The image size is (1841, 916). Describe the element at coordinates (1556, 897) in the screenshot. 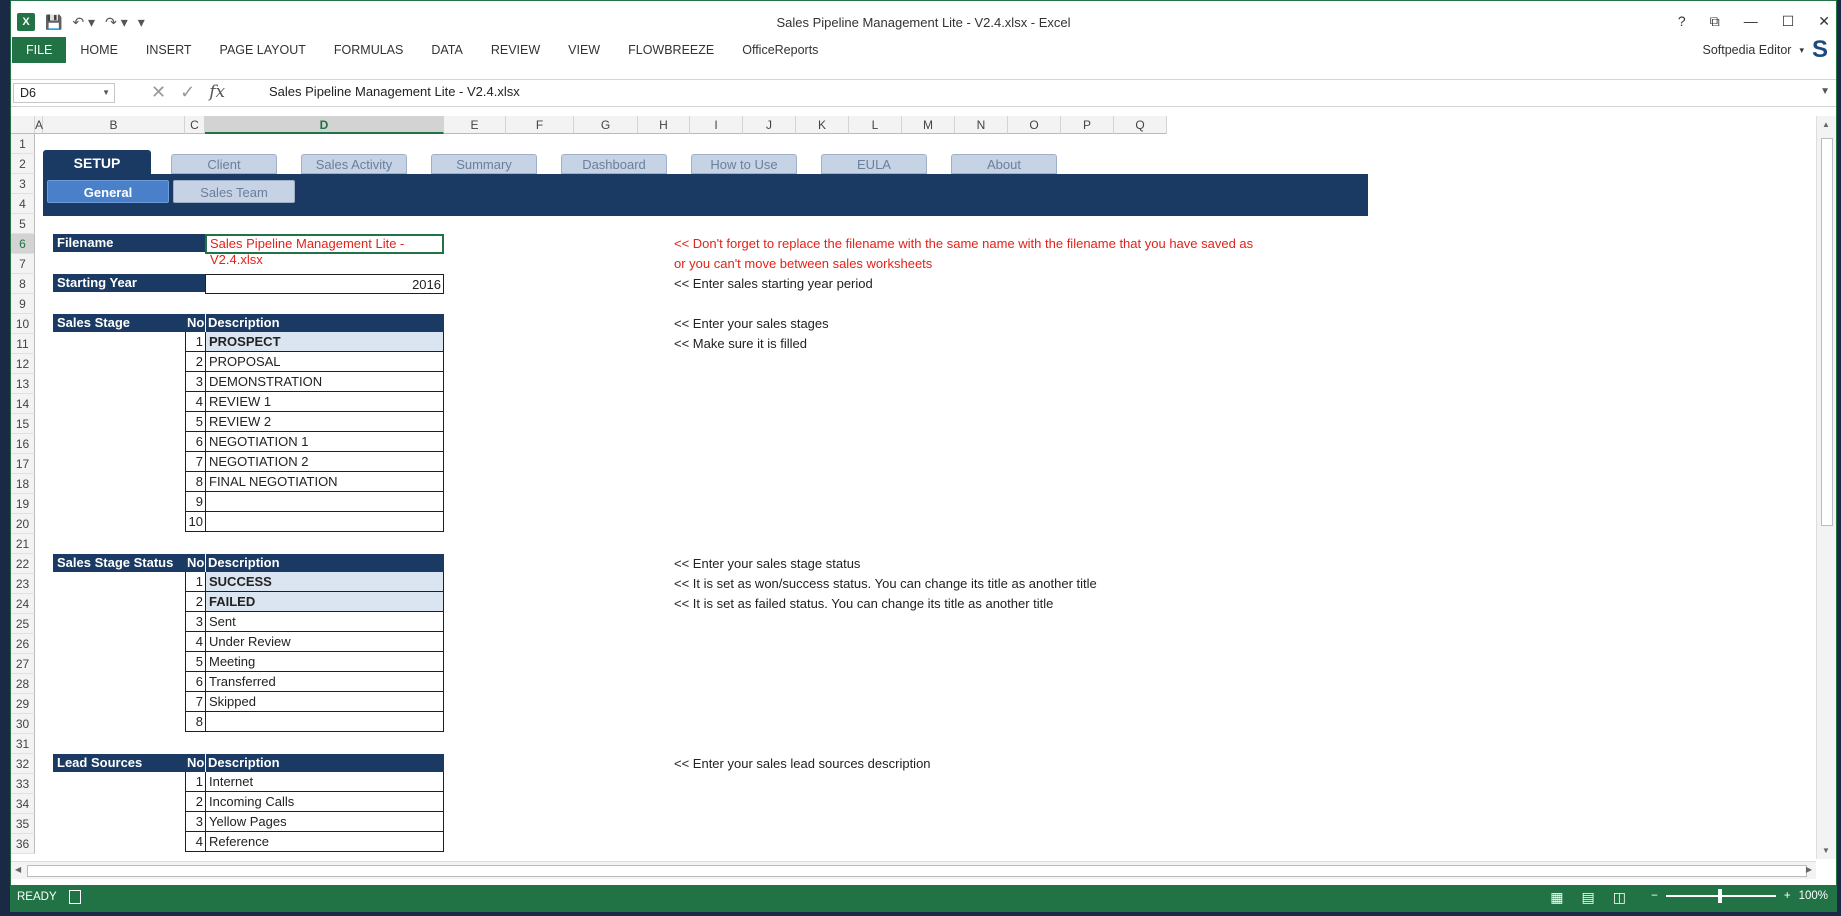

I see `normal-view-icon: ▦` at that location.